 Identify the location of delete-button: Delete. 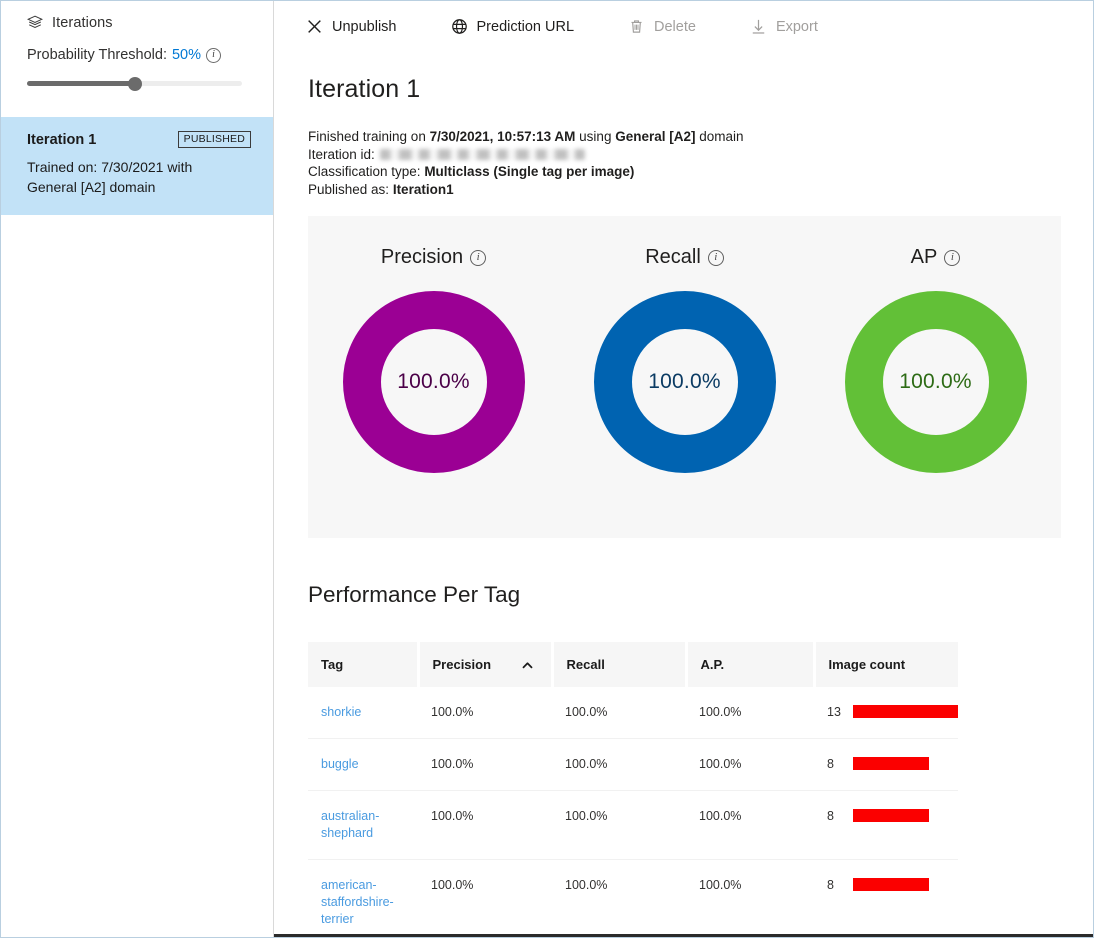
(662, 26).